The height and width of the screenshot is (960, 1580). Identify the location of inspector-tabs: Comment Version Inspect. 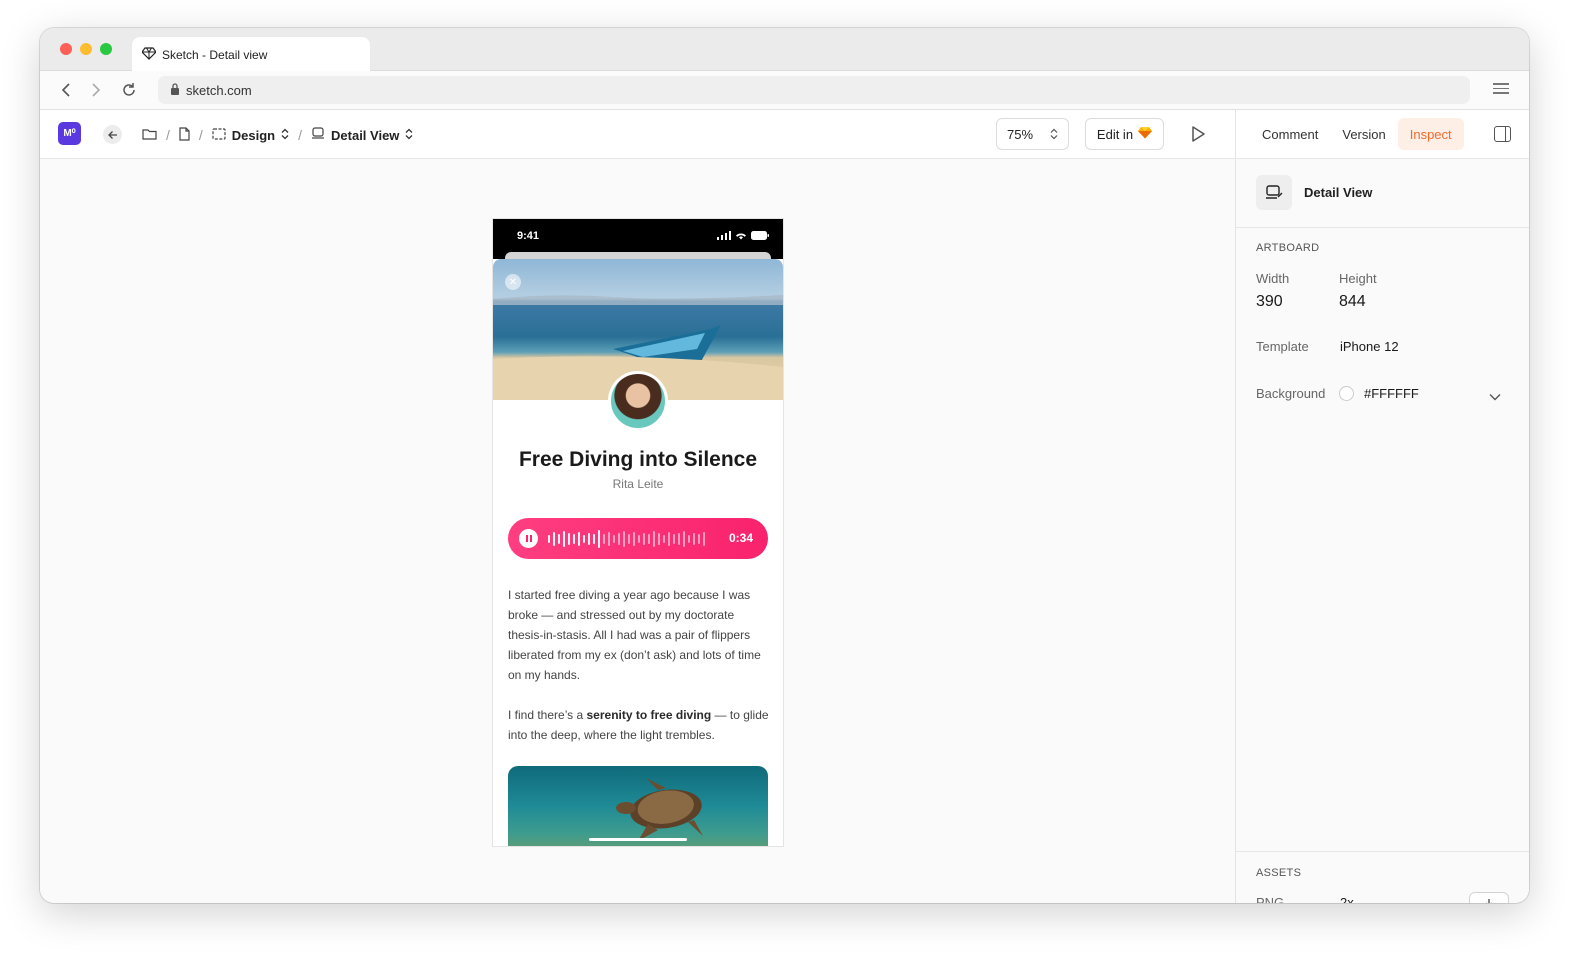
(1357, 134).